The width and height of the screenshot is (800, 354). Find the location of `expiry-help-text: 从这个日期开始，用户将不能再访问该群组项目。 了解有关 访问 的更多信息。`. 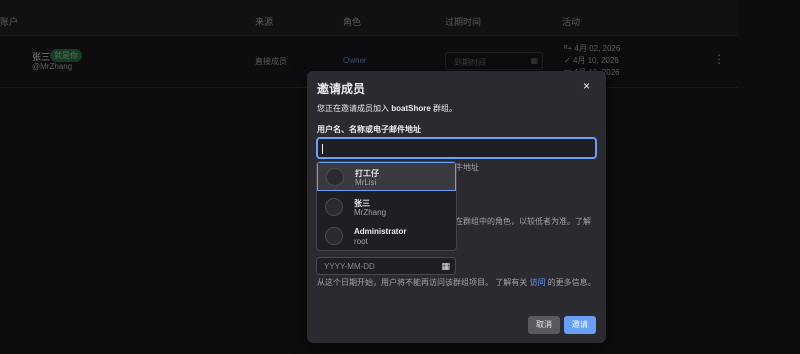

expiry-help-text: 从这个日期开始，用户将不能再访问该群组项目。 了解有关 访问 的更多信息。 is located at coordinates (458, 283).